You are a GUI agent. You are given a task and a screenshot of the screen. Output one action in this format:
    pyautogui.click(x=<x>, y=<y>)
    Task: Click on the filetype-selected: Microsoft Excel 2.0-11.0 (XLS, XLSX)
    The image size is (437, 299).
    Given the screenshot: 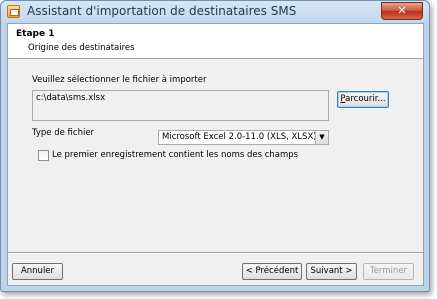 What is the action you would take?
    pyautogui.click(x=239, y=137)
    